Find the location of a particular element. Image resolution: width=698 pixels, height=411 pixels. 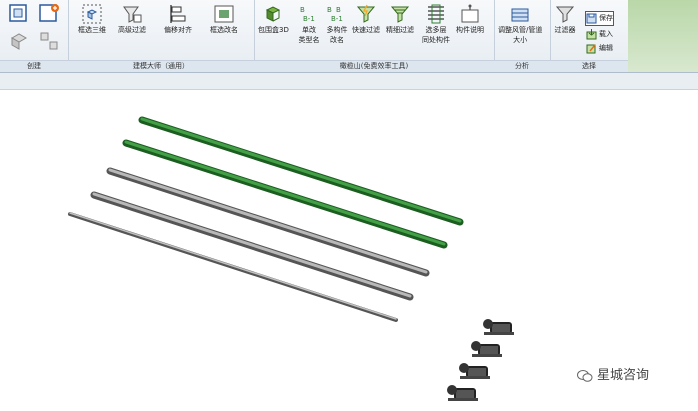

watermark: 星城咨询 is located at coordinates (613, 373).